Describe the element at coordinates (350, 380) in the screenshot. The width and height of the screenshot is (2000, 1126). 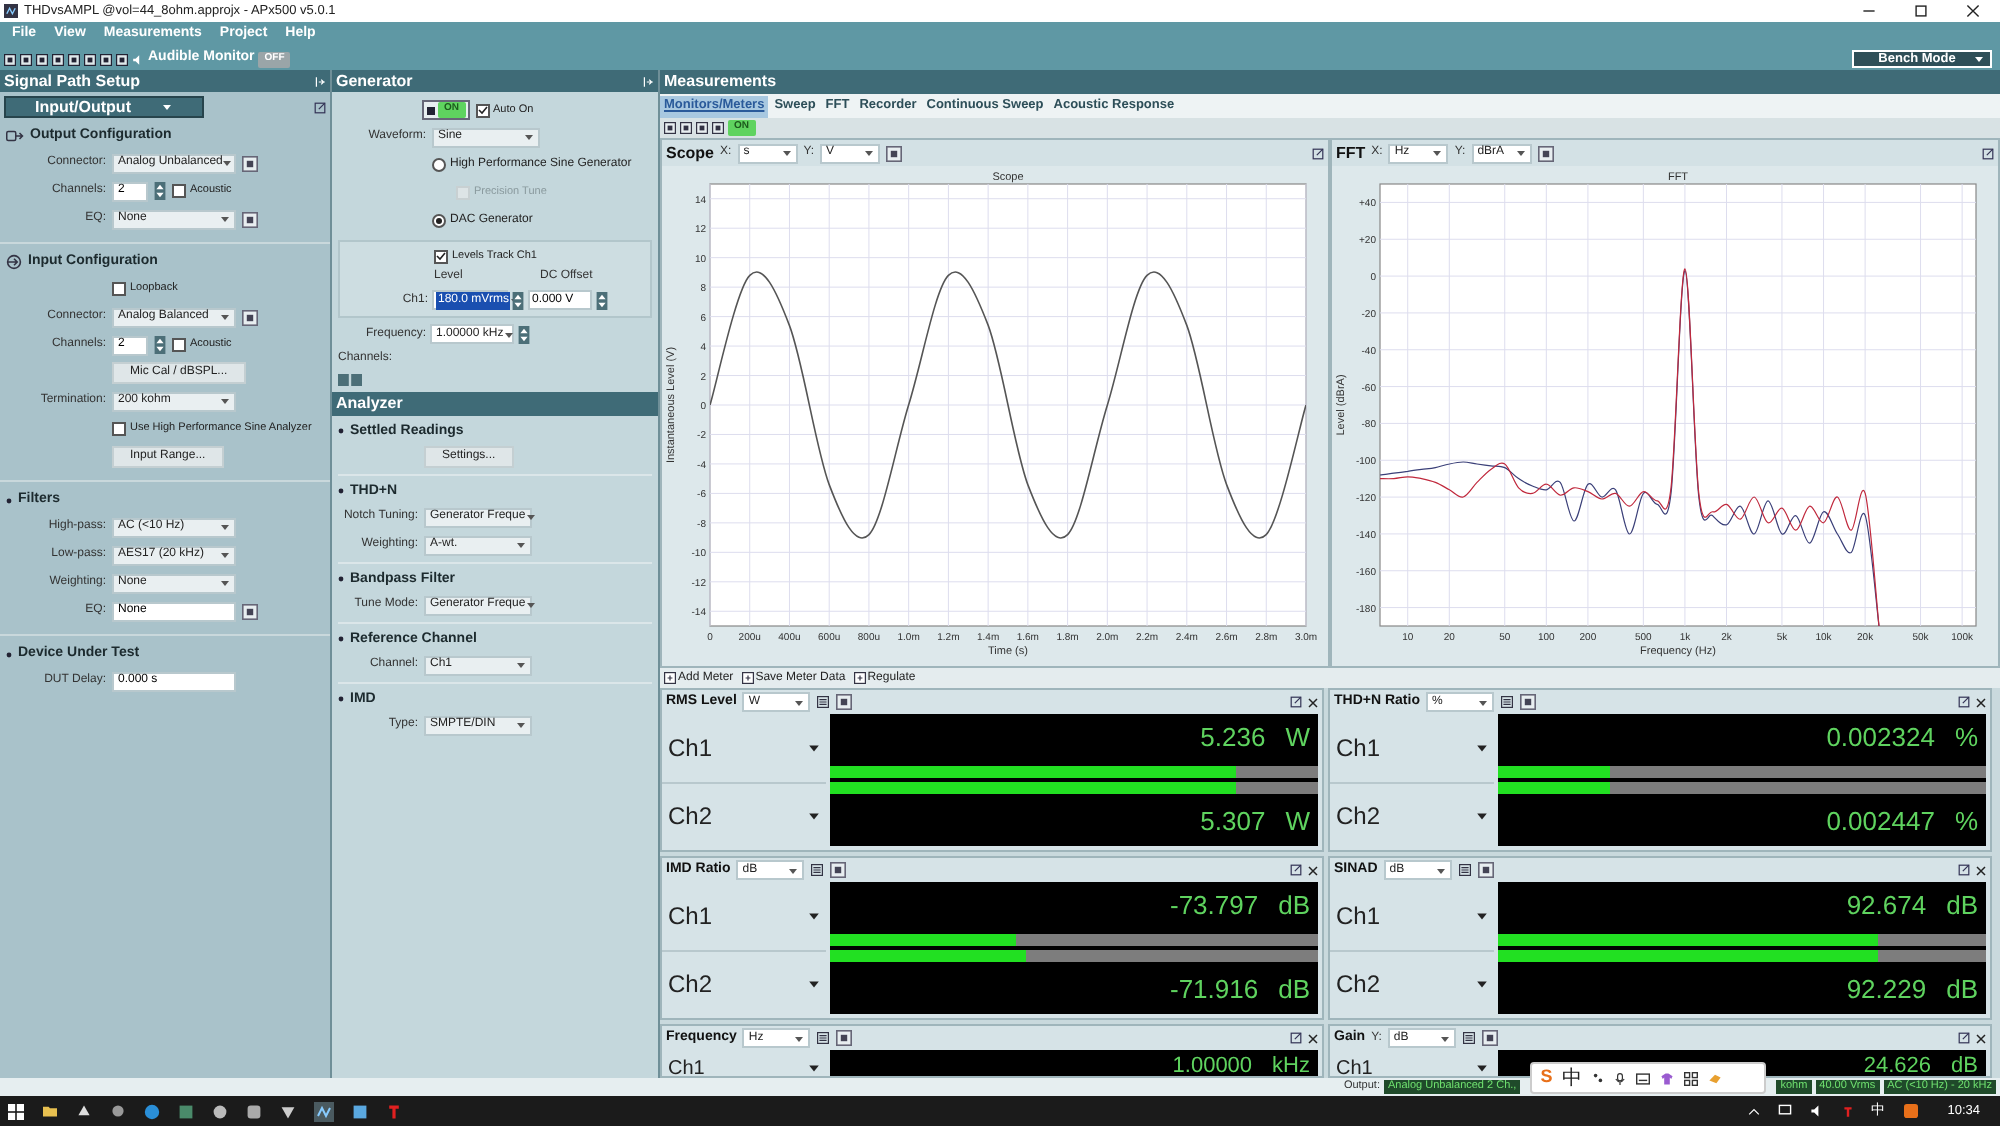
I see `channel-icon` at that location.